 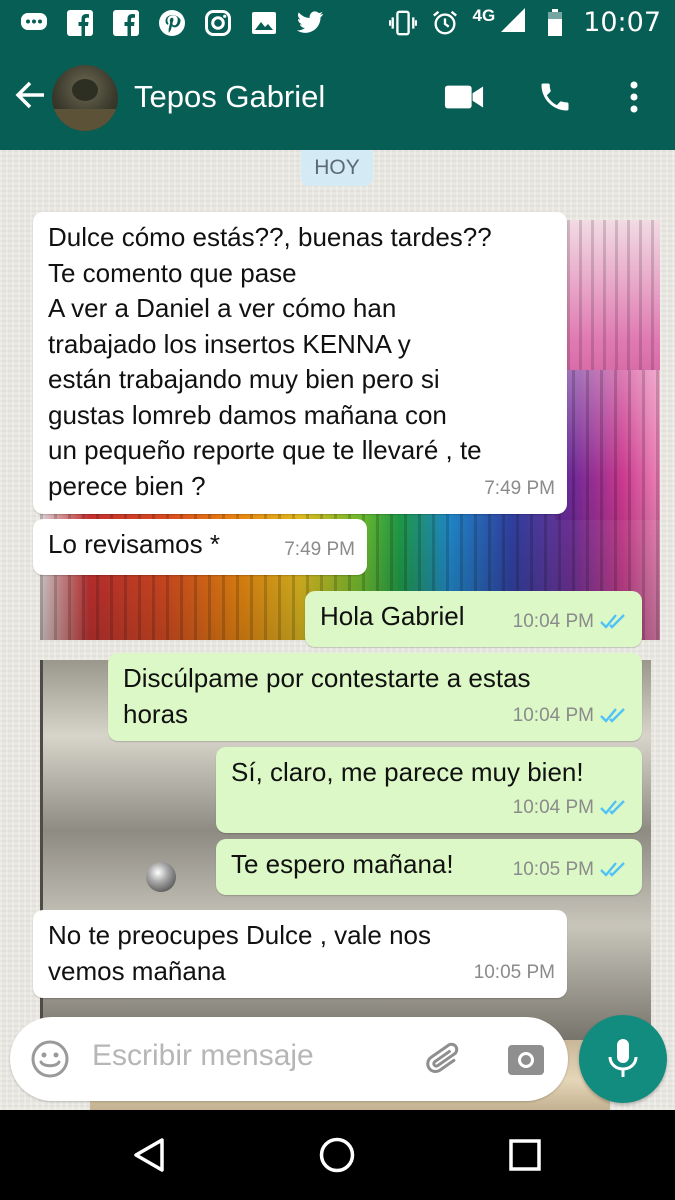 I want to click on image-icon, so click(x=264, y=23).